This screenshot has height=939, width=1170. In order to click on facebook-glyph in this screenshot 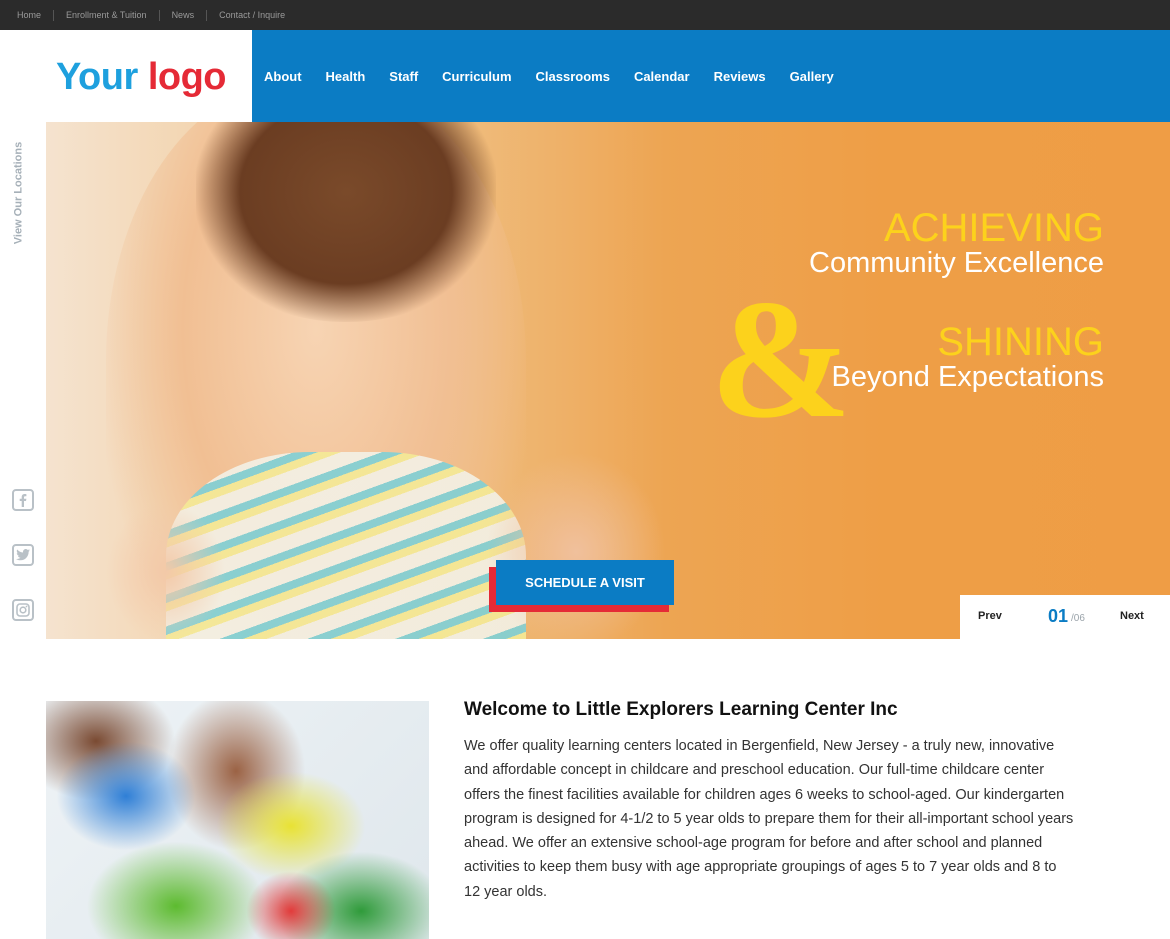, I will do `click(23, 500)`.